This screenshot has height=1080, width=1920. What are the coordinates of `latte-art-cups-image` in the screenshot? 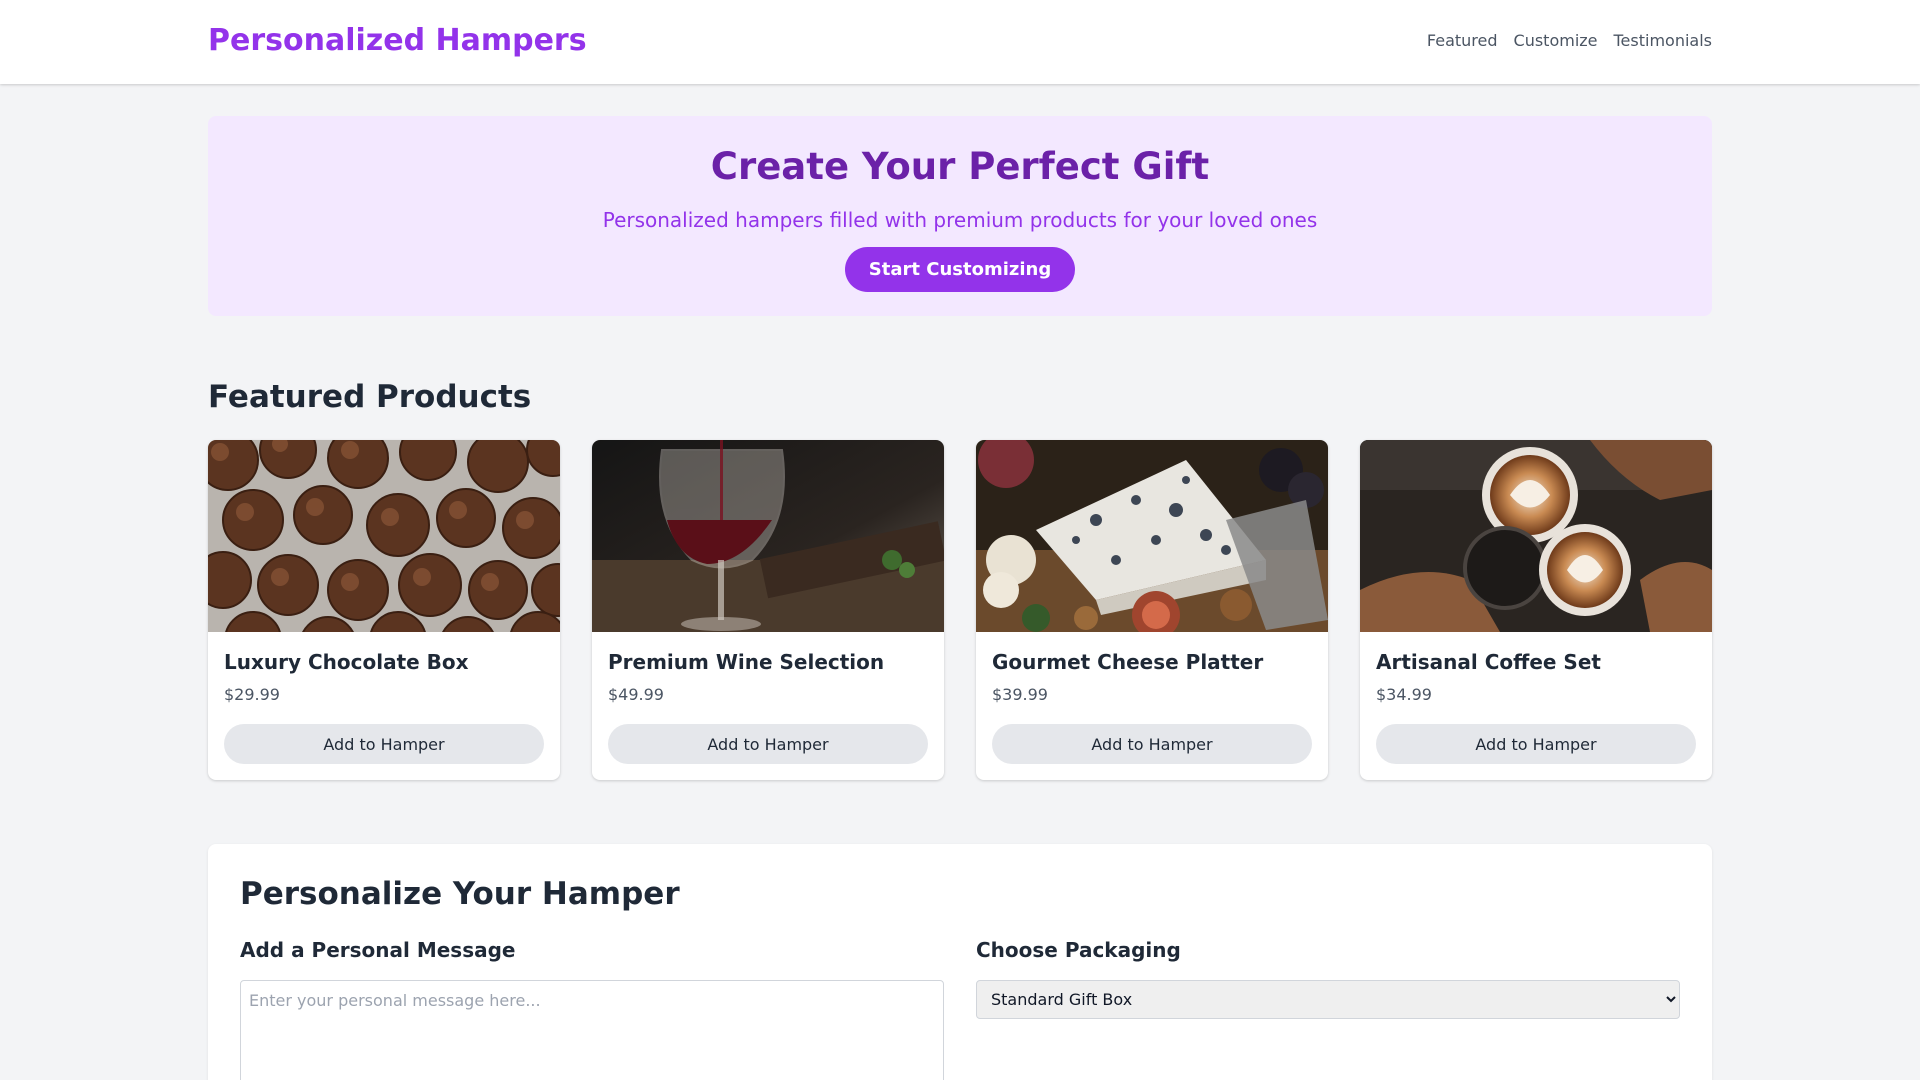 It's located at (1536, 536).